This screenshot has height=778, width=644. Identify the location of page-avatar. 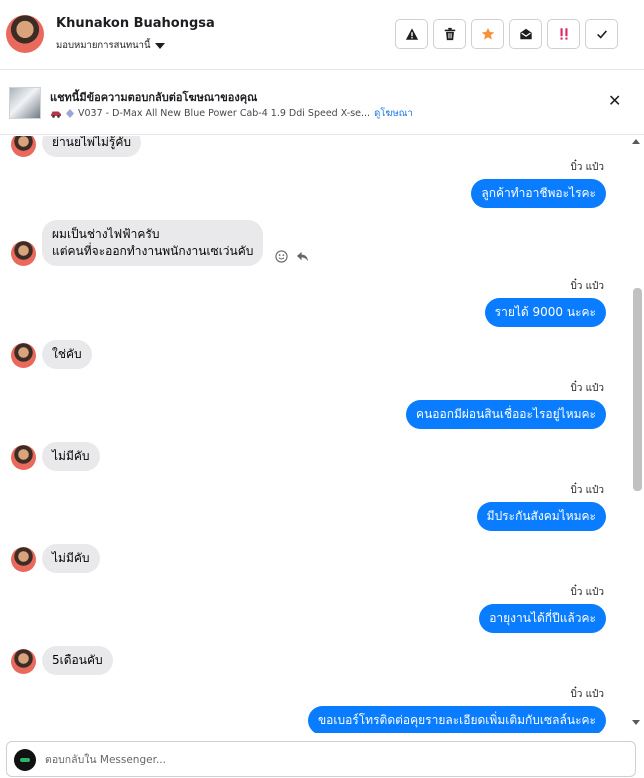
(25, 760).